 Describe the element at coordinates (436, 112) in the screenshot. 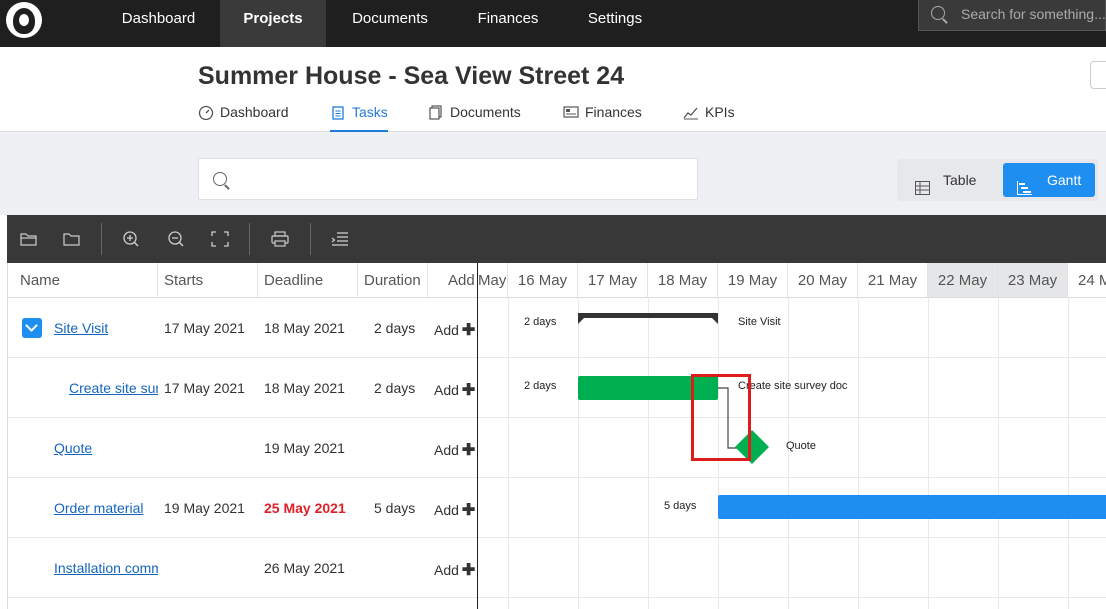

I see `documents-icon` at that location.